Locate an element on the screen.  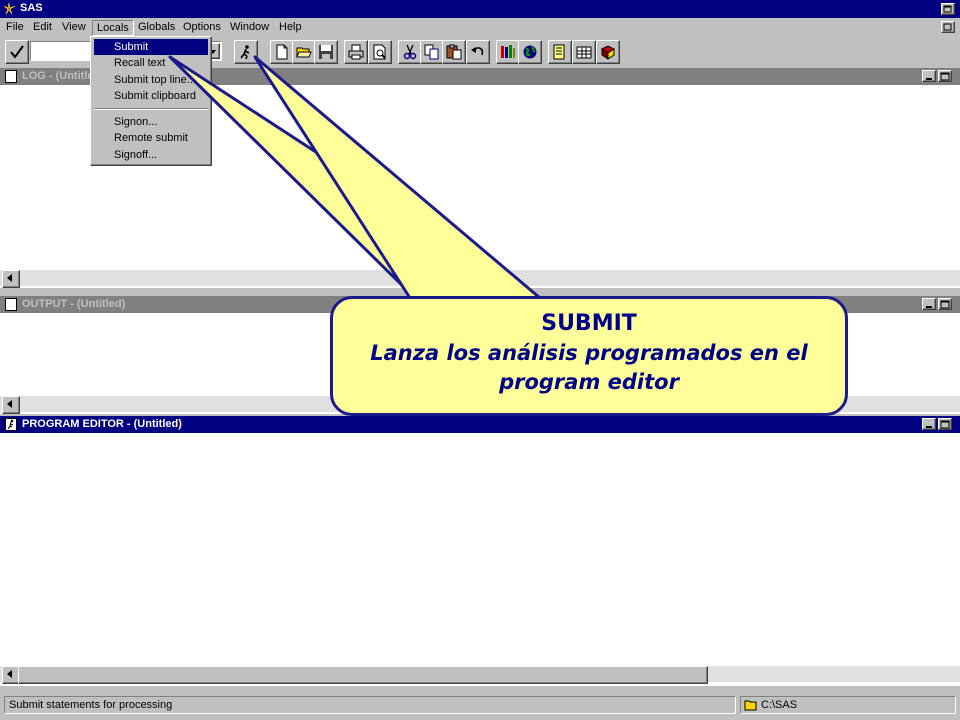
app-title-bar: SAS is located at coordinates (480, 9).